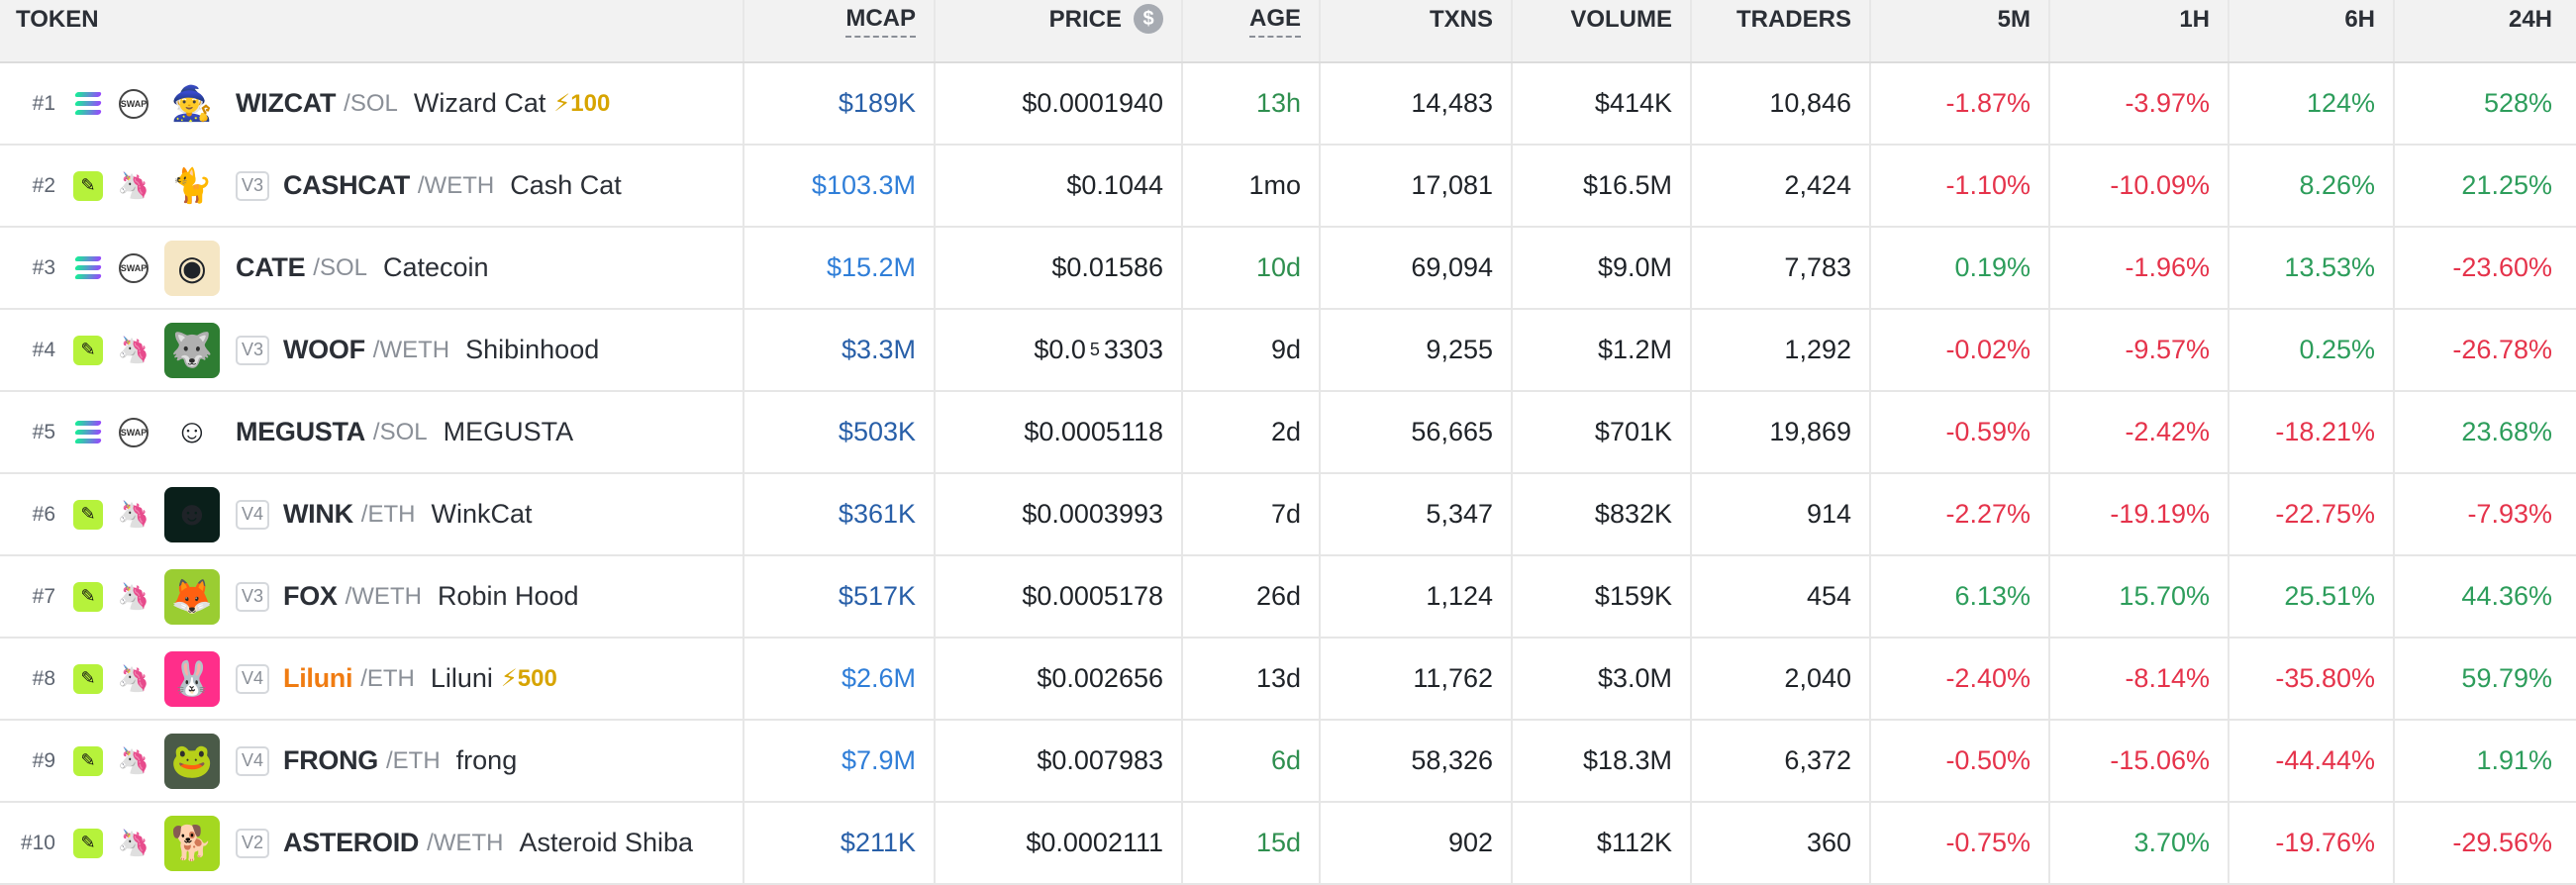 The image size is (2576, 885). I want to click on change-h24-value: -7.93%, so click(2510, 514).